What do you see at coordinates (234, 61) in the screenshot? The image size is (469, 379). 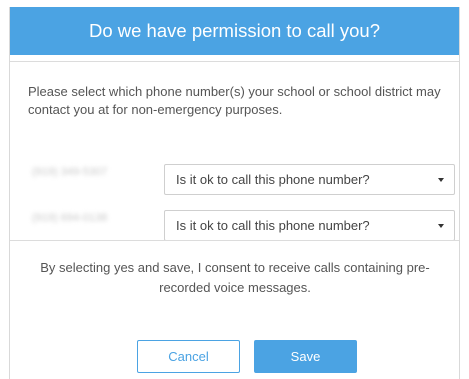 I see `divider-top` at bounding box center [234, 61].